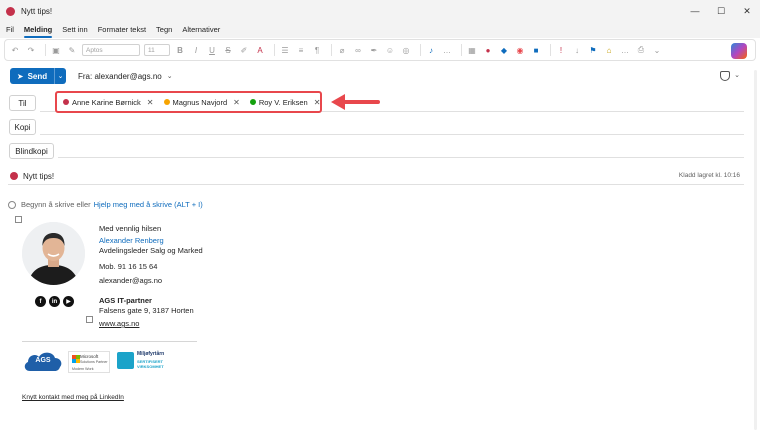 This screenshot has width=760, height=441. Describe the element at coordinates (151, 354) in the screenshot. I see `env-logo-line1: Miljøfyrtårn` at that location.